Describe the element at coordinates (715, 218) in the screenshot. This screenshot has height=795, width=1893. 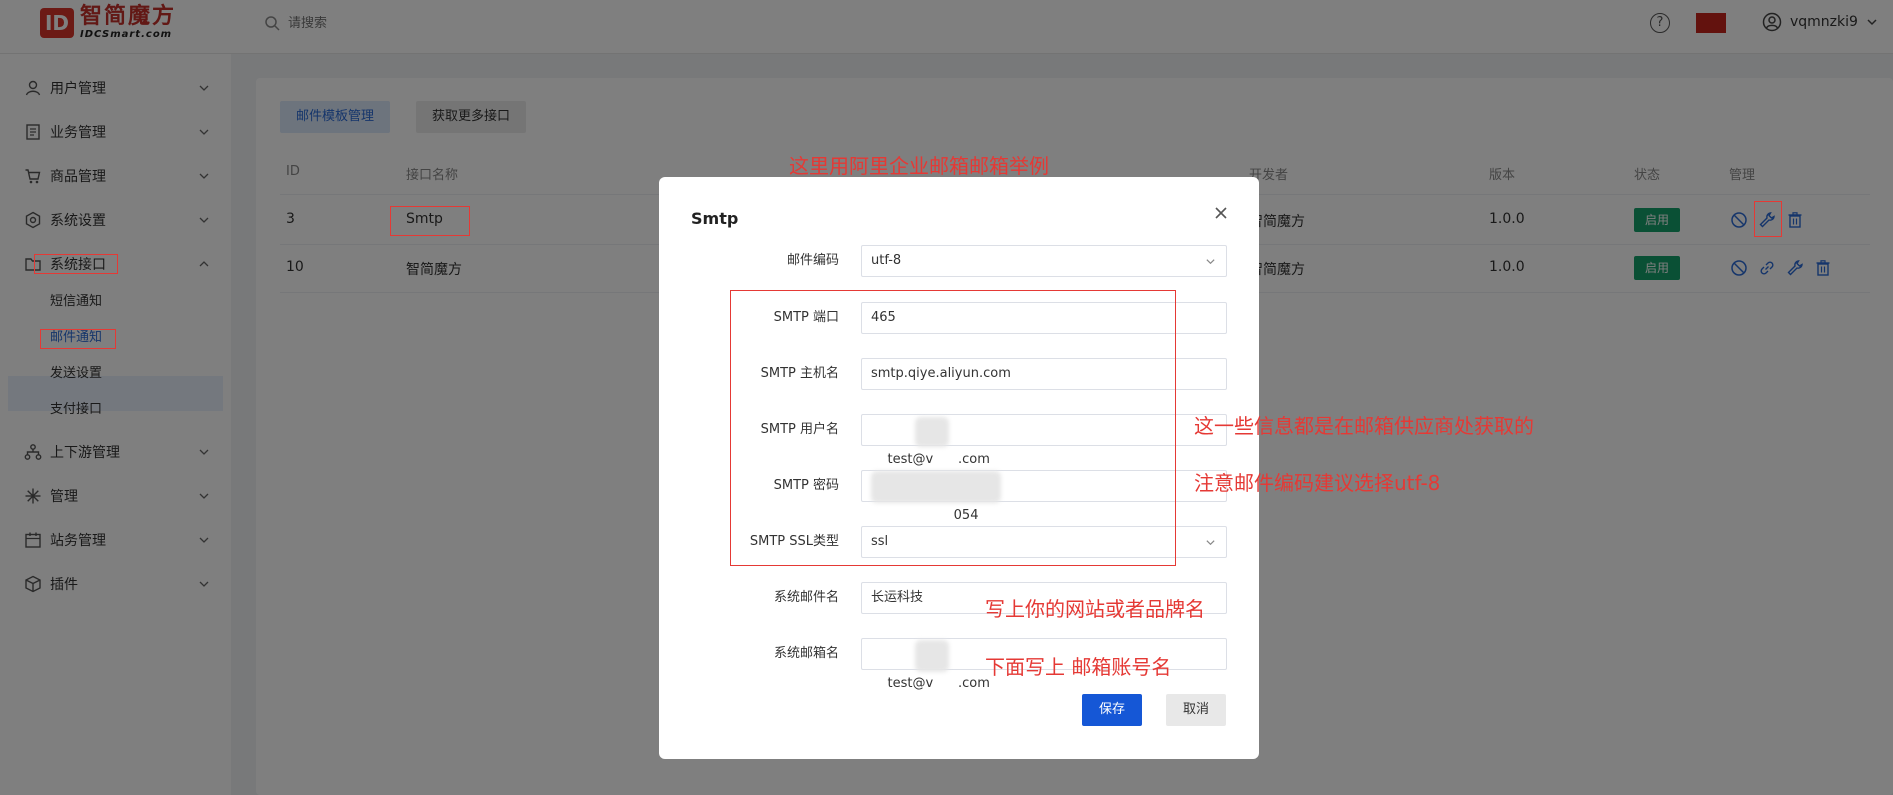
I see `dialog-title: Smtp` at that location.